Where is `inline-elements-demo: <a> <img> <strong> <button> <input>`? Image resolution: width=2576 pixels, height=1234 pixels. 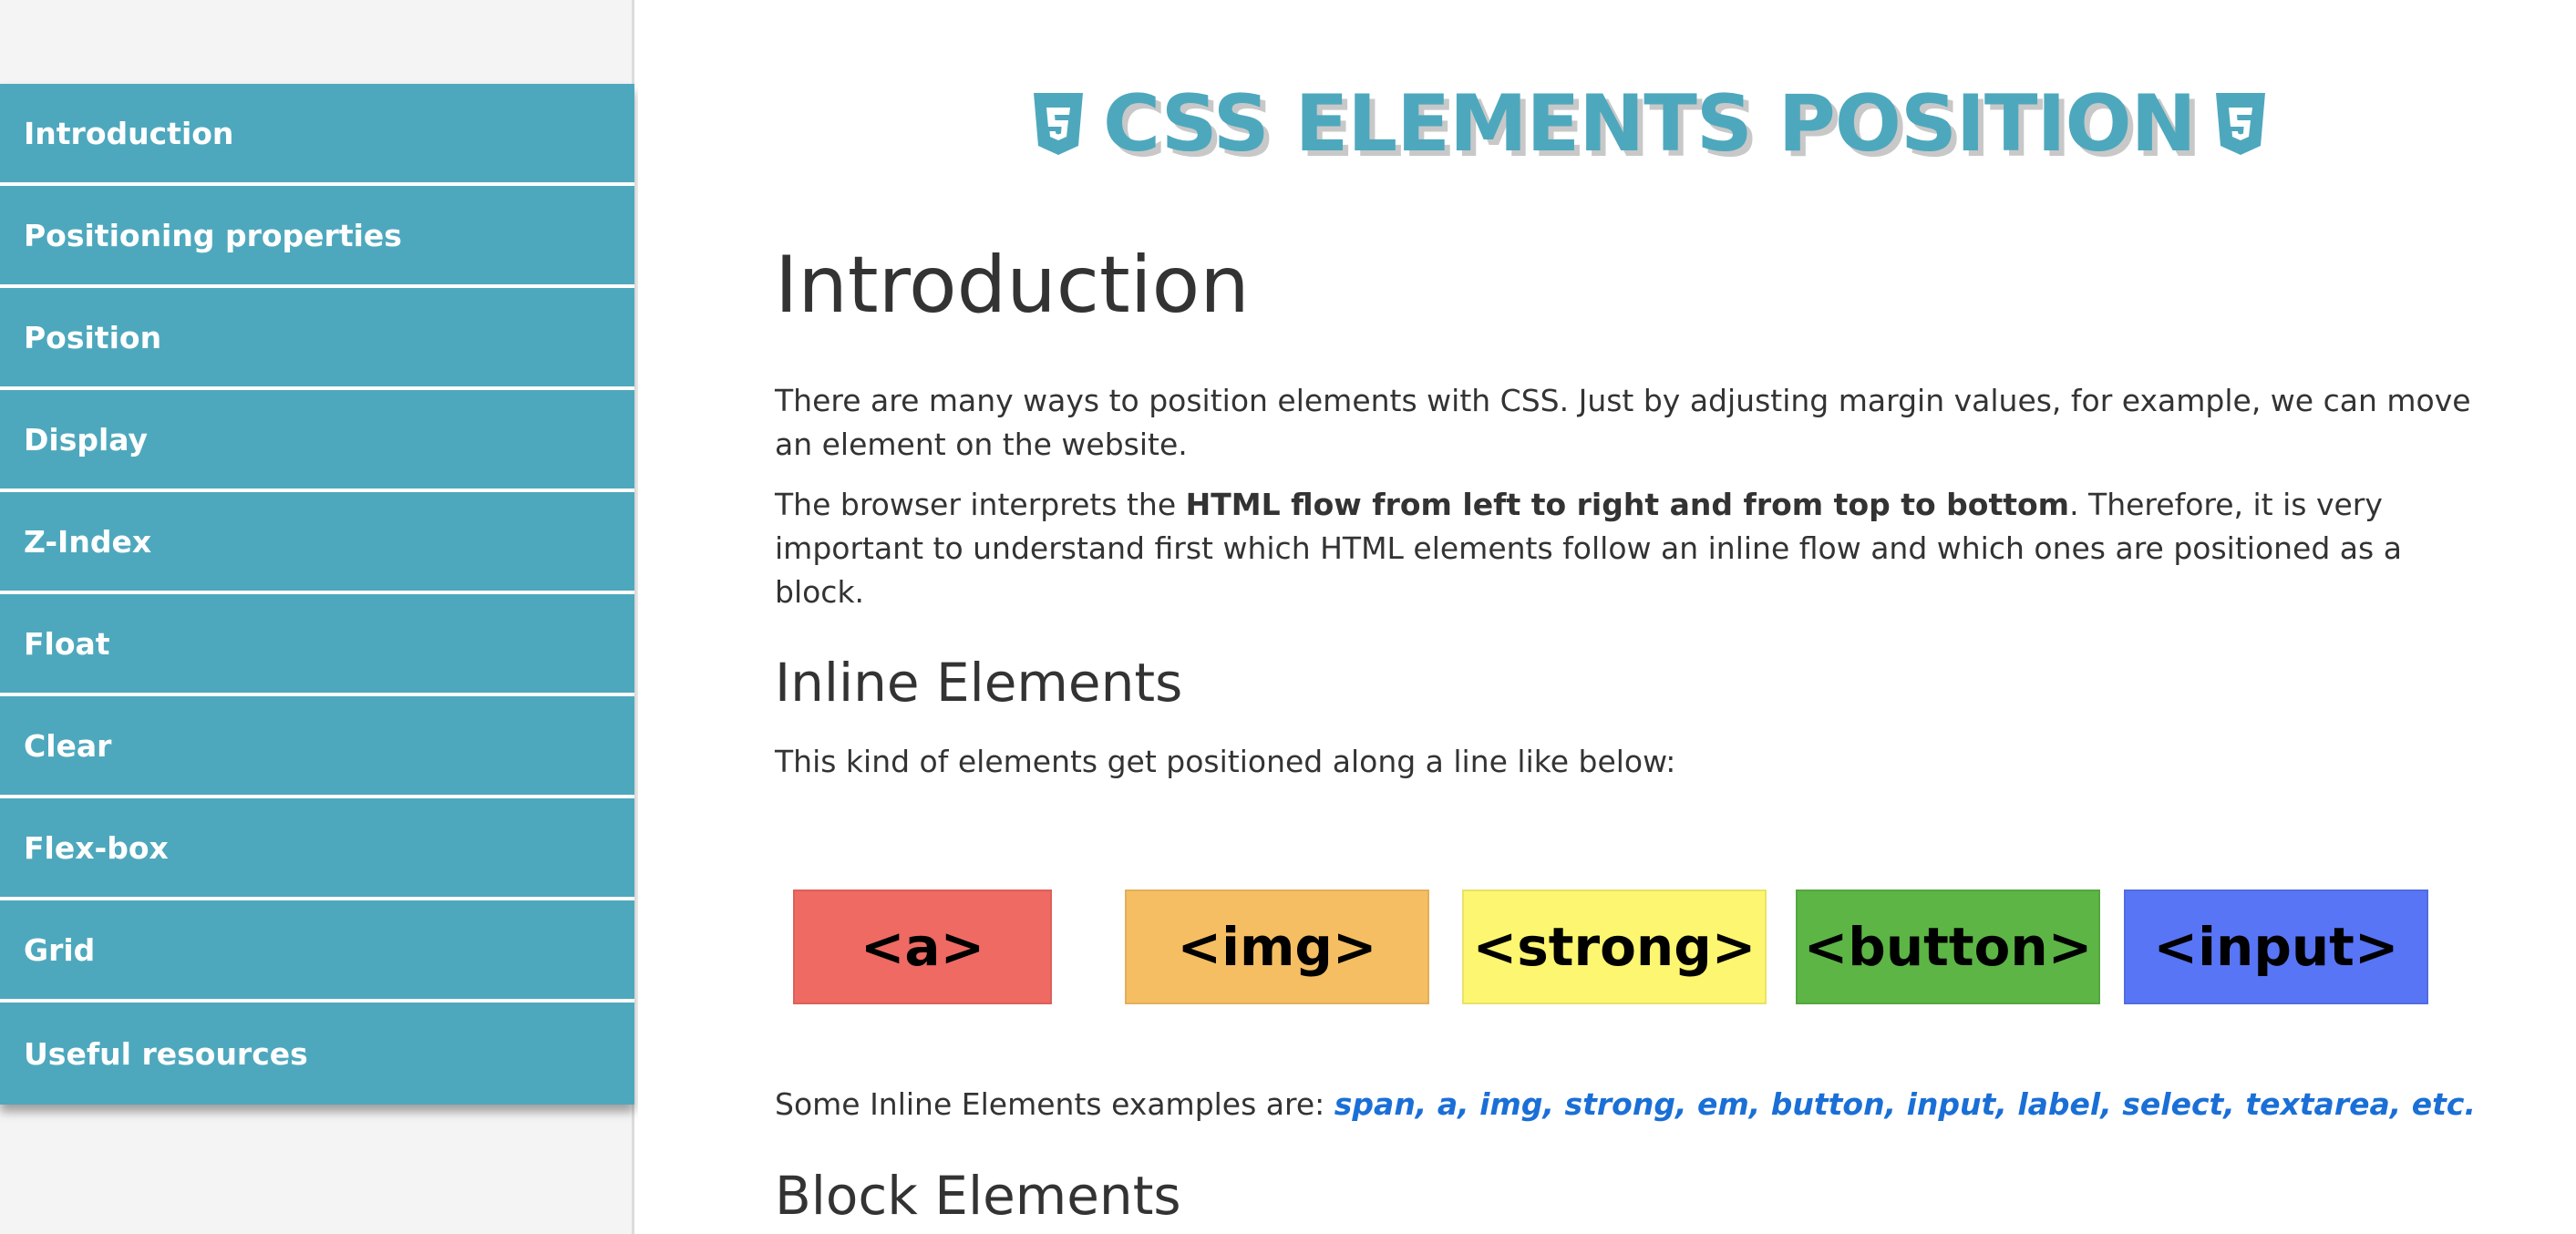
inline-elements-demo: <a> <img> <strong> <button> <input> is located at coordinates (1610, 950).